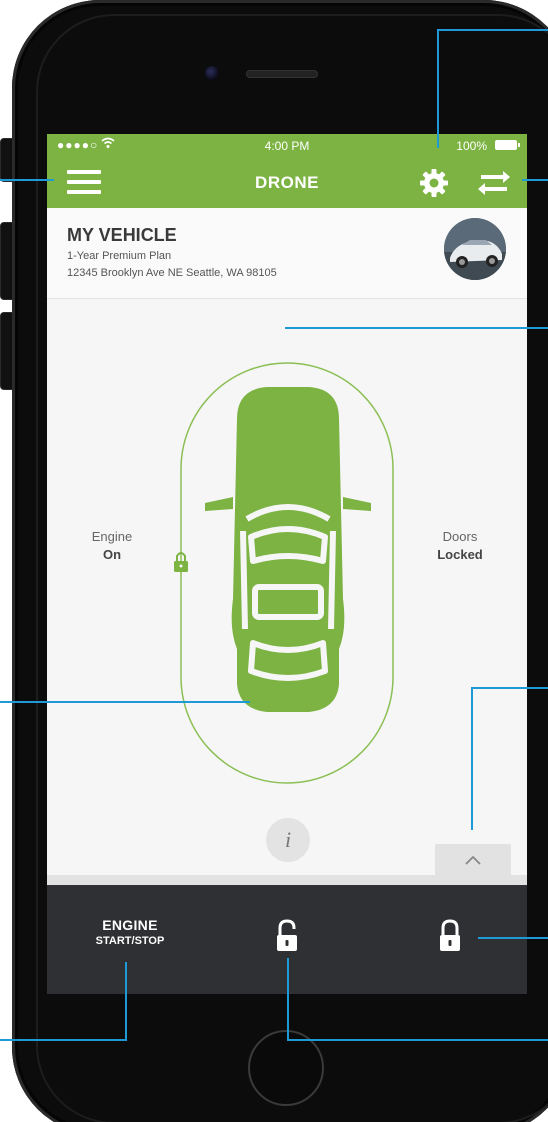 This screenshot has height=1122, width=548. Describe the element at coordinates (288, 549) in the screenshot. I see `car-top-view` at that location.